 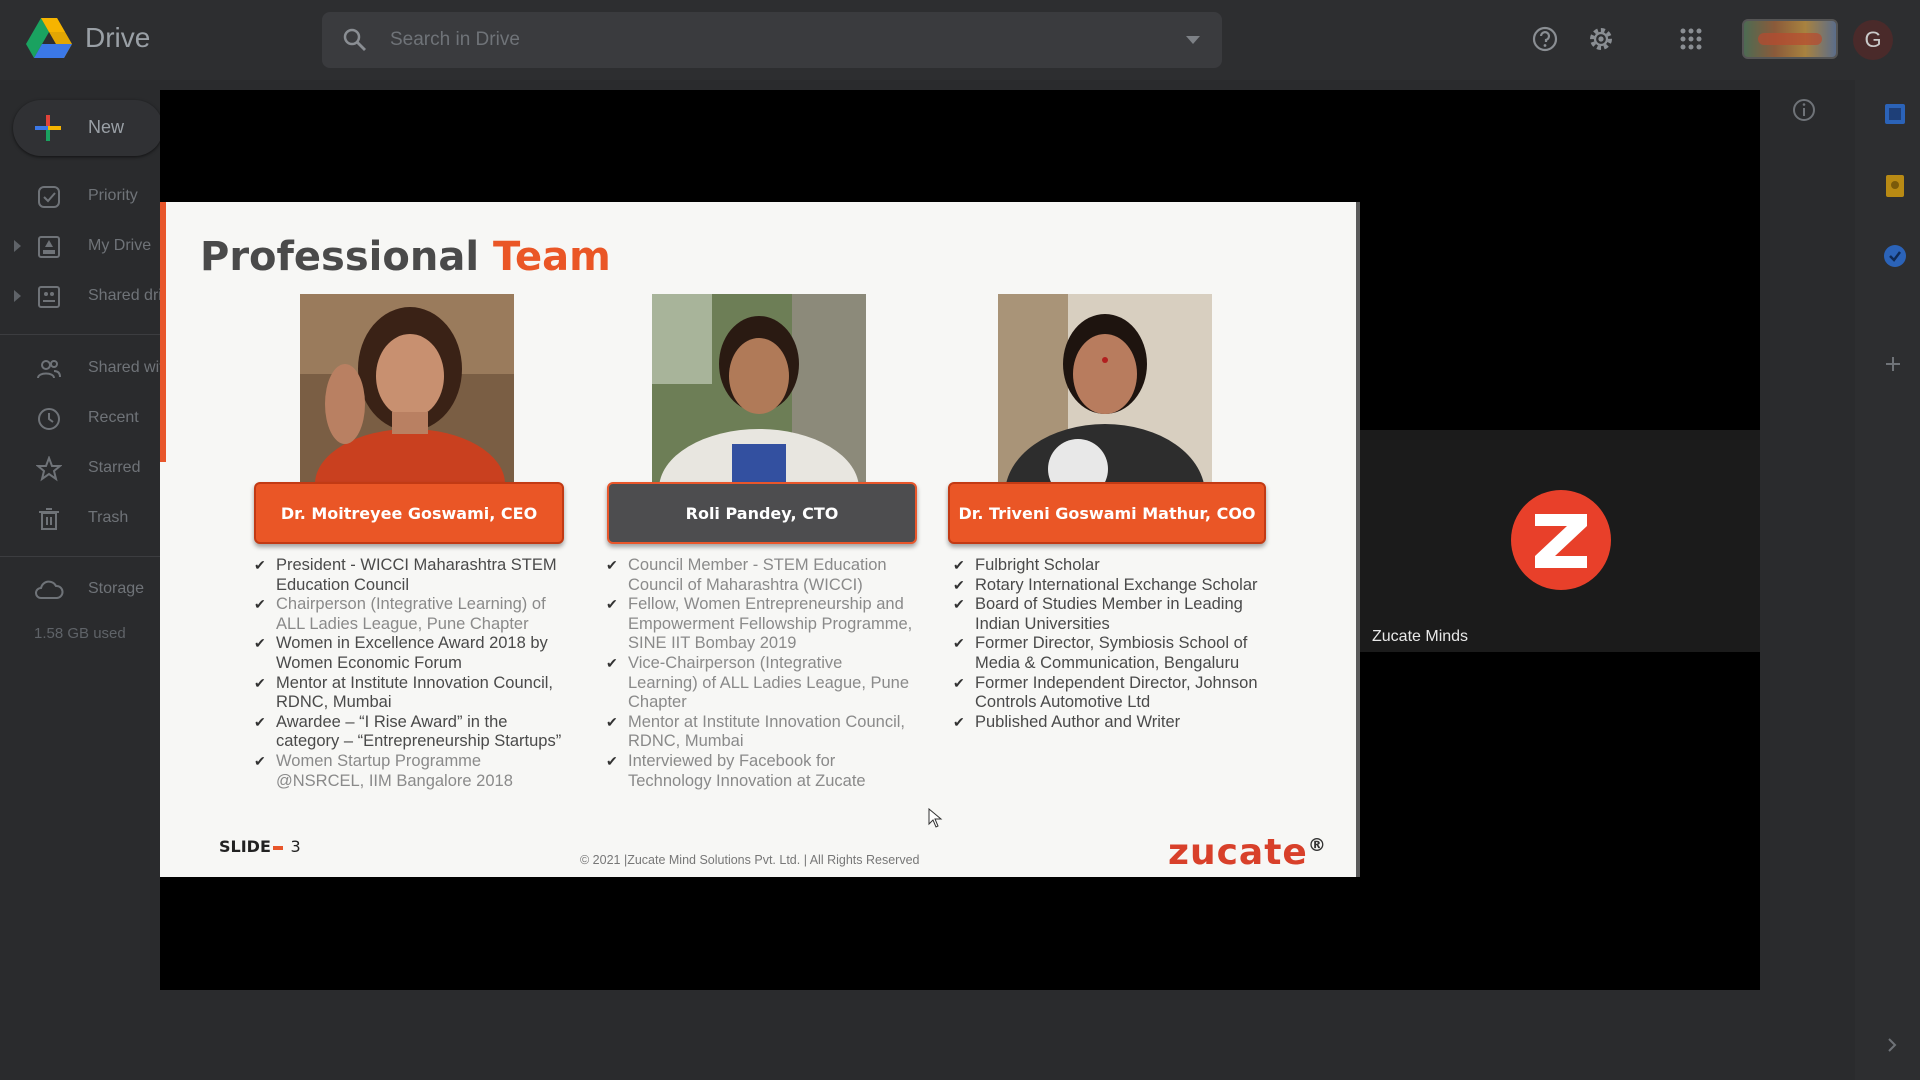 What do you see at coordinates (409, 513) in the screenshot?
I see `member-name-badge: Dr. Moitreyee Goswami, CEO` at bounding box center [409, 513].